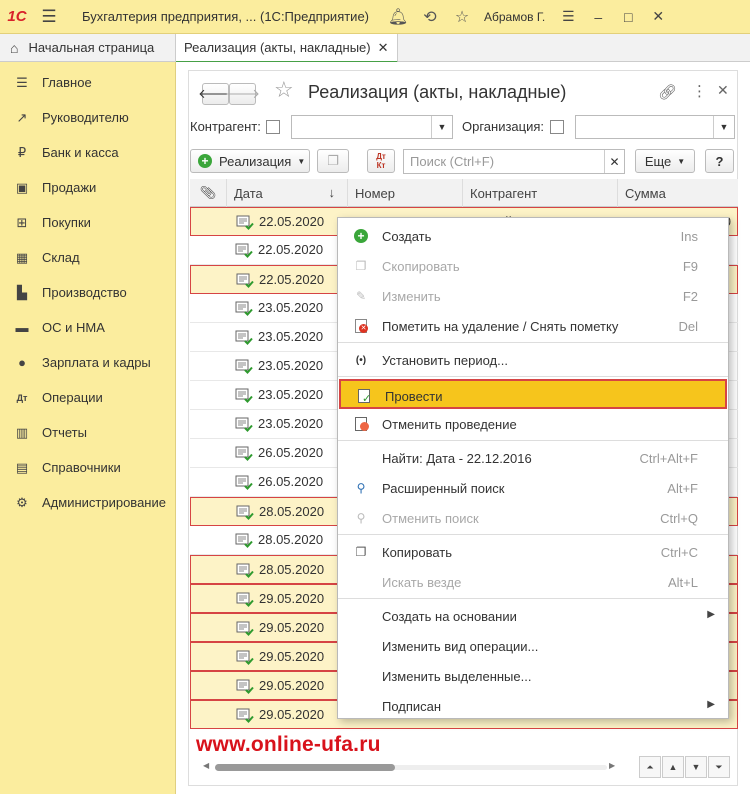  What do you see at coordinates (383, 48) in the screenshot?
I see `close-tab-icon: ✕` at bounding box center [383, 48].